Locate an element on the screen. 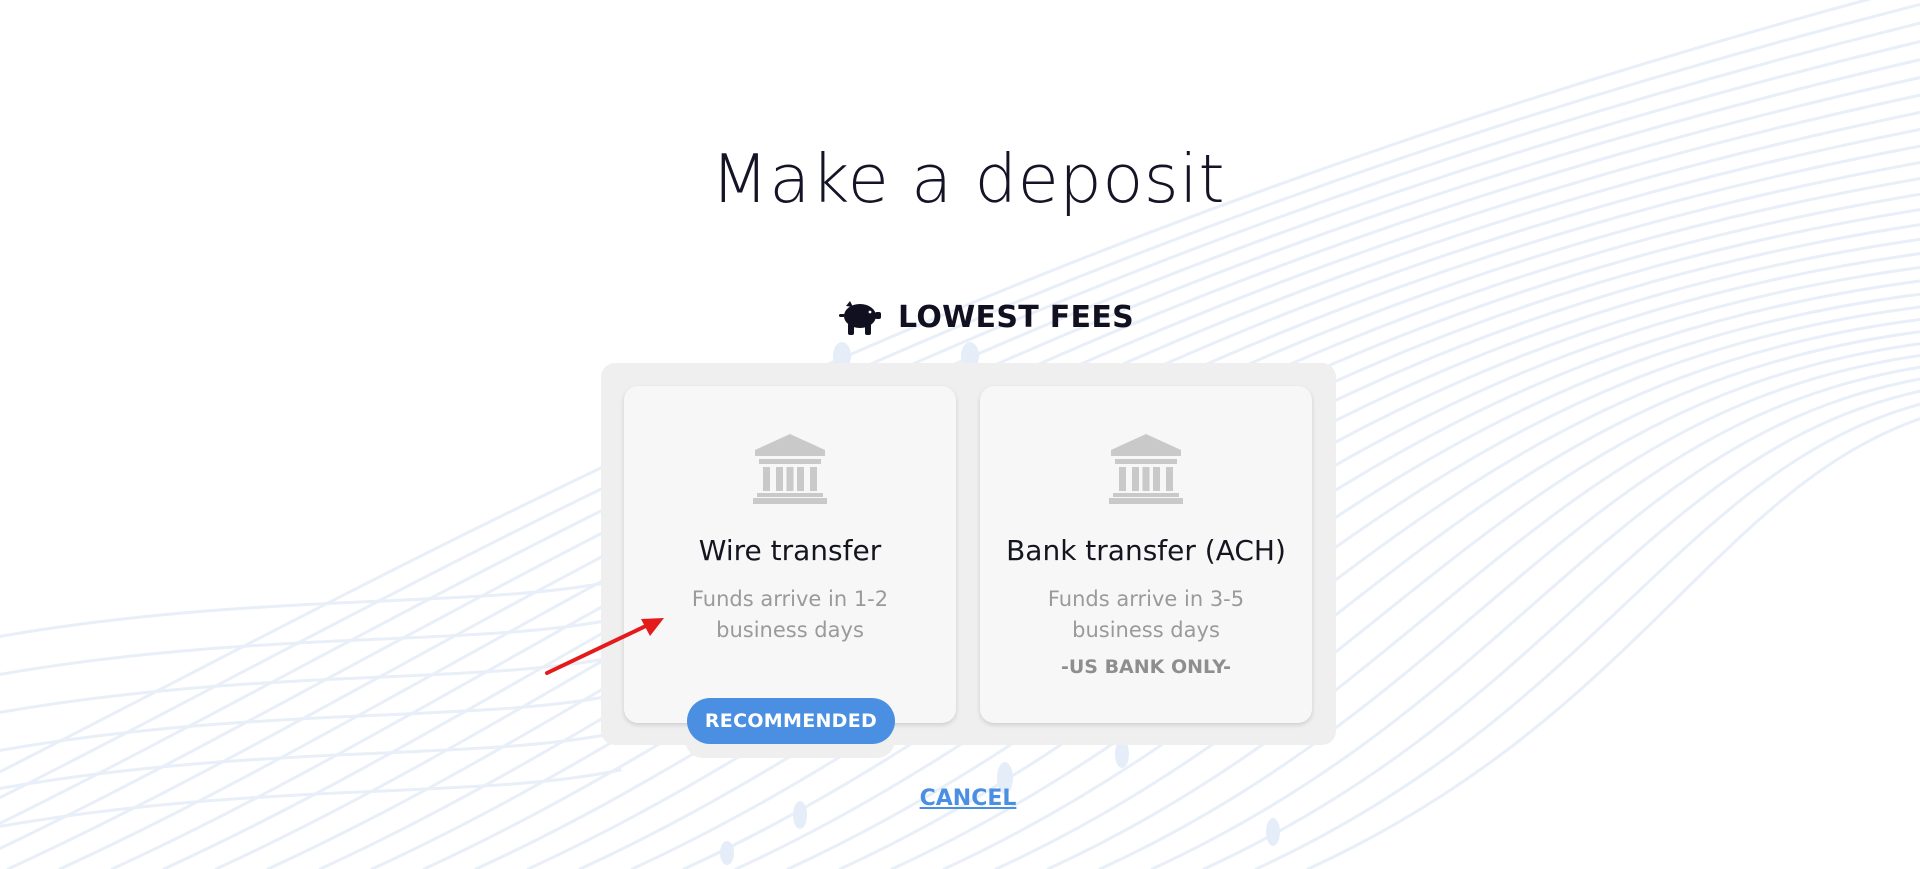 The height and width of the screenshot is (869, 1920). cancel-link: CANCEL is located at coordinates (968, 798).